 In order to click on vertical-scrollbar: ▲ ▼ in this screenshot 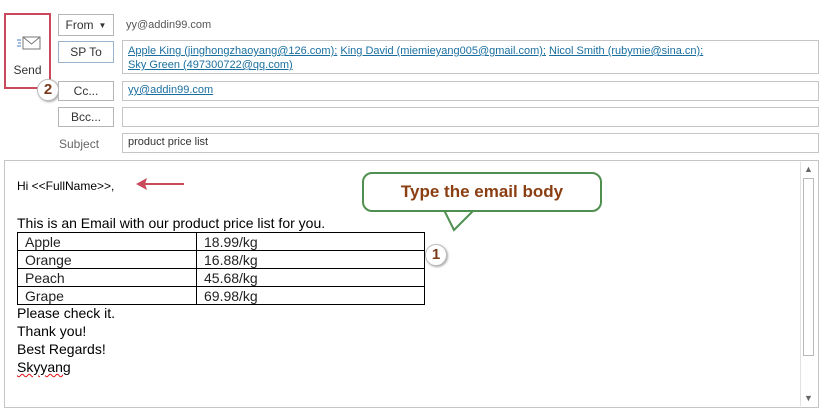, I will do `click(808, 284)`.